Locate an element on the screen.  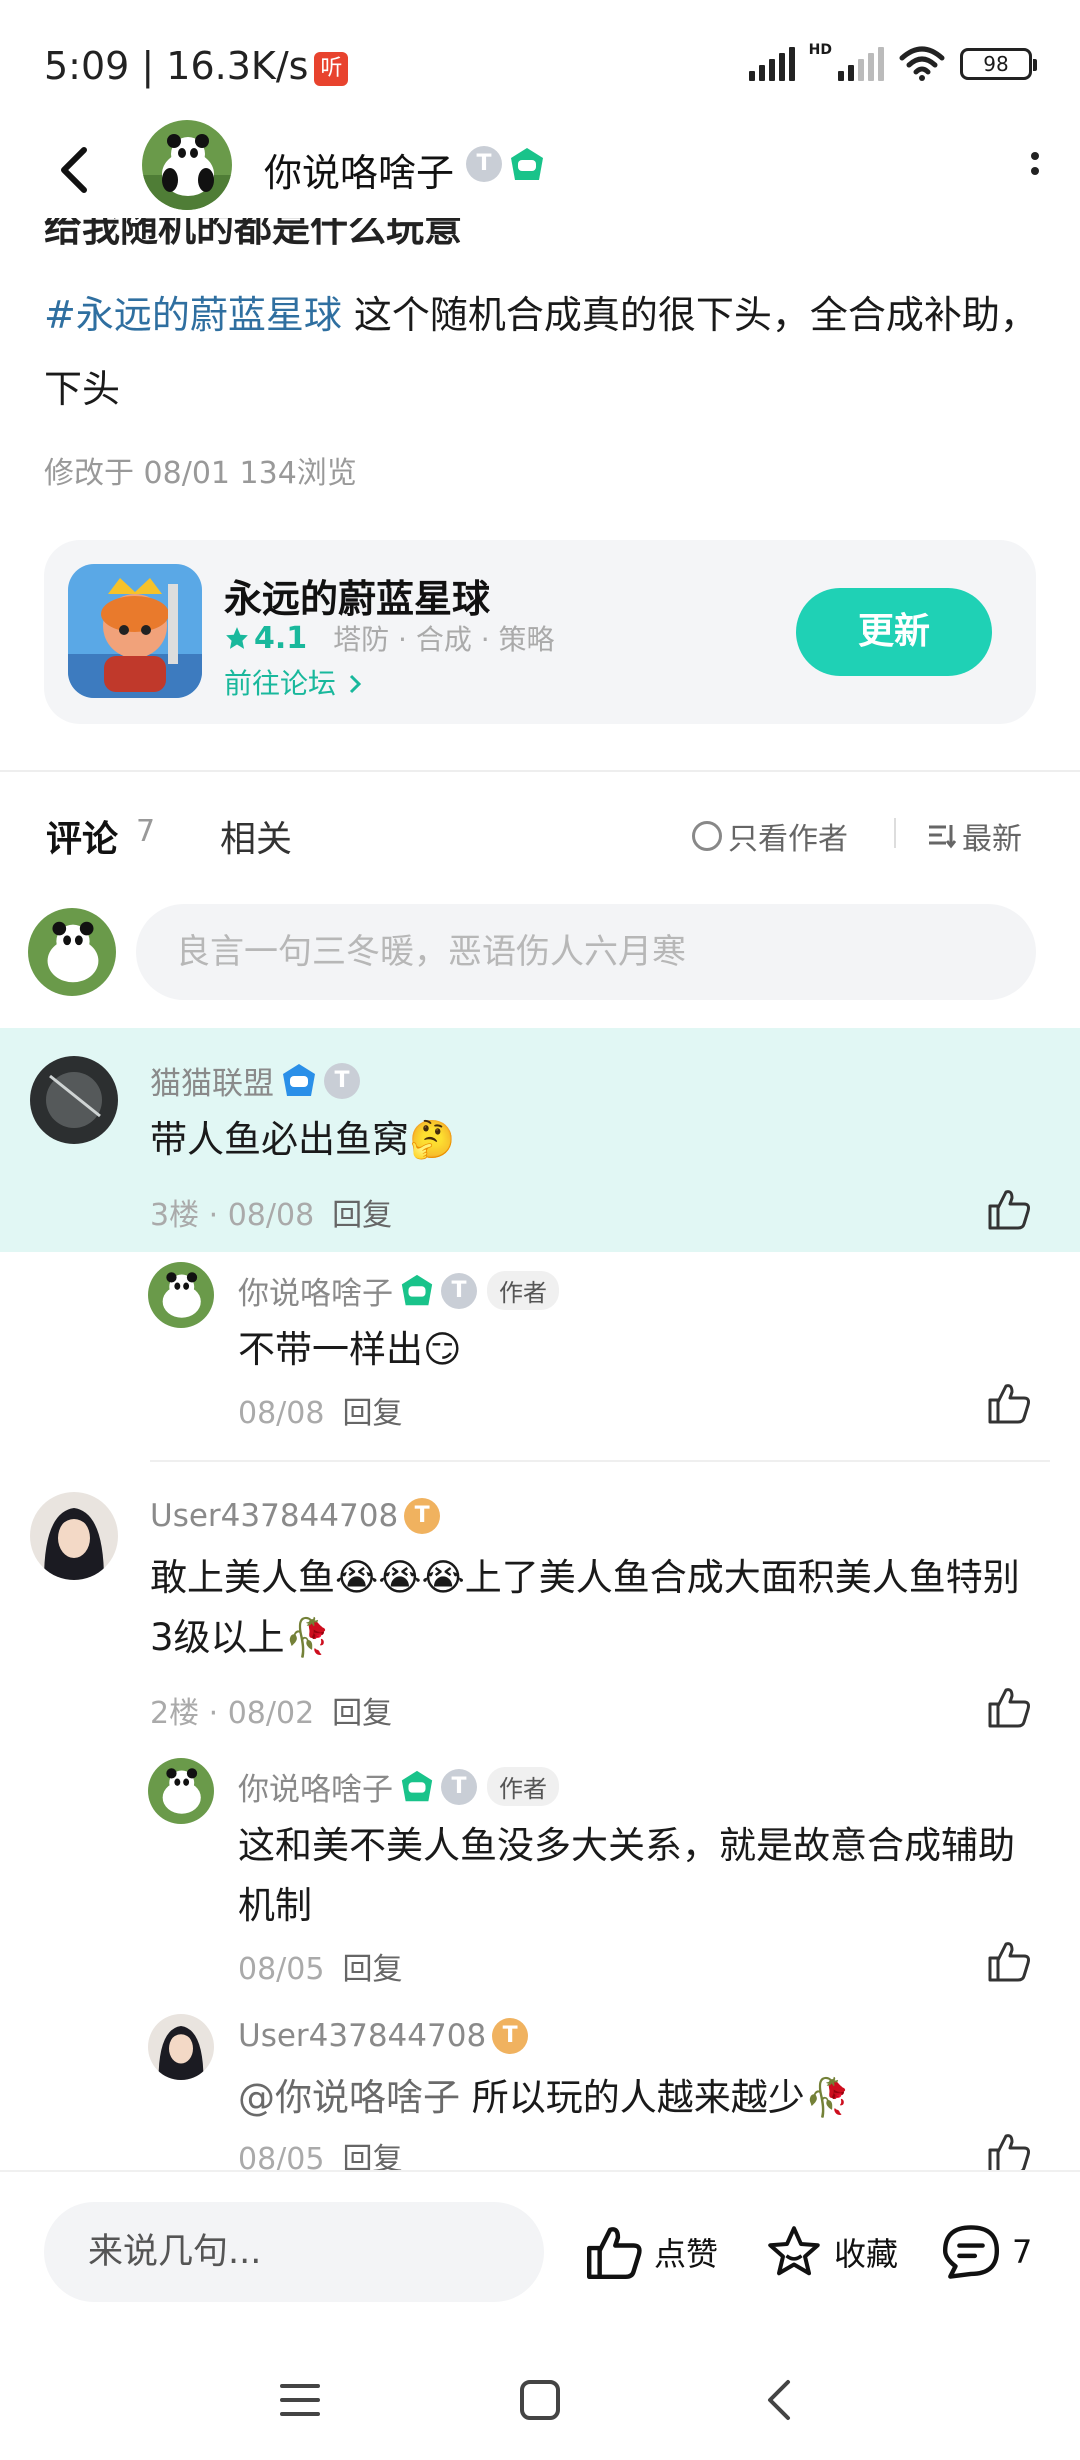
post-meta: 修改于 08/01 134浏览 is located at coordinates (200, 473).